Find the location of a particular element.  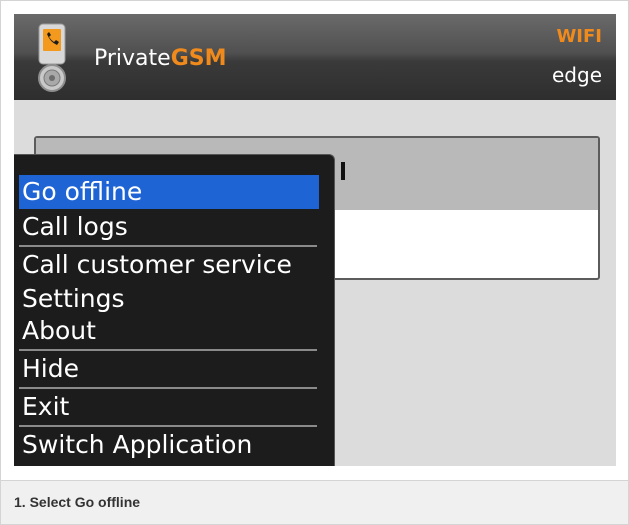

caption-bar: 1. Select Go offline is located at coordinates (314, 502).